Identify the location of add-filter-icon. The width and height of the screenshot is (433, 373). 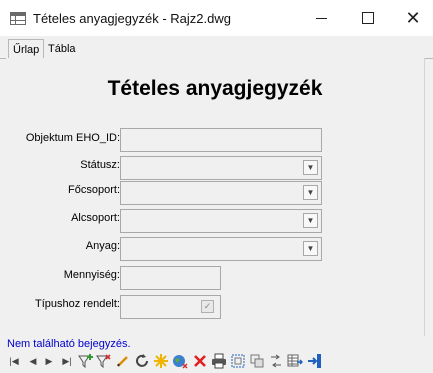
(86, 361).